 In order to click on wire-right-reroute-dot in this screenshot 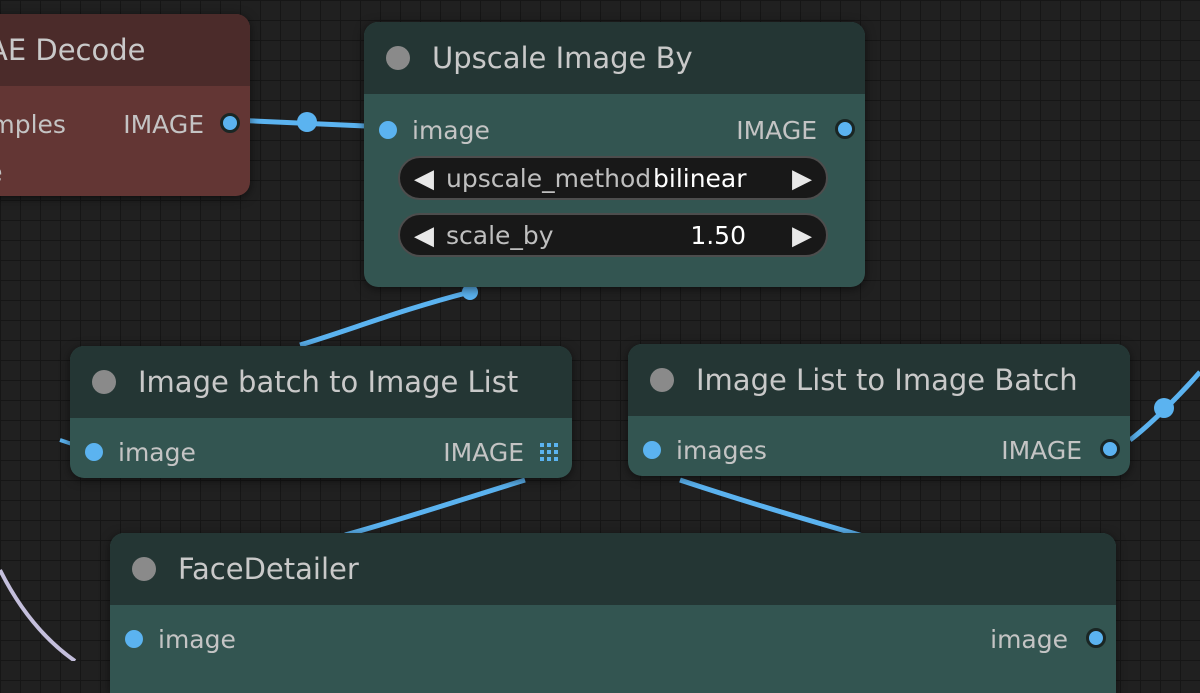, I will do `click(1164, 408)`.